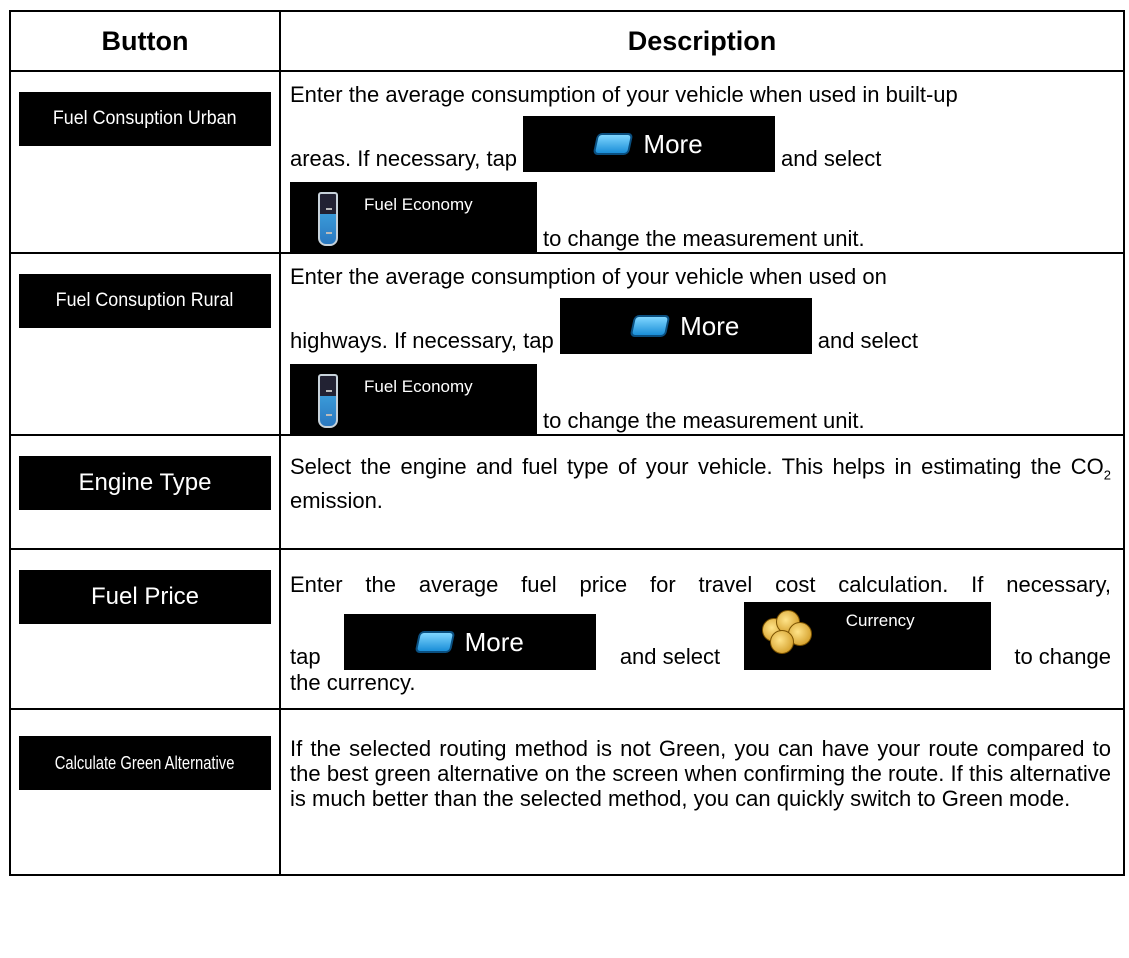 Image resolution: width=1129 pixels, height=958 pixels. Describe the element at coordinates (145, 301) in the screenshot. I see `fuel-consumption-rural-button: Fuel Consuption Rural` at that location.